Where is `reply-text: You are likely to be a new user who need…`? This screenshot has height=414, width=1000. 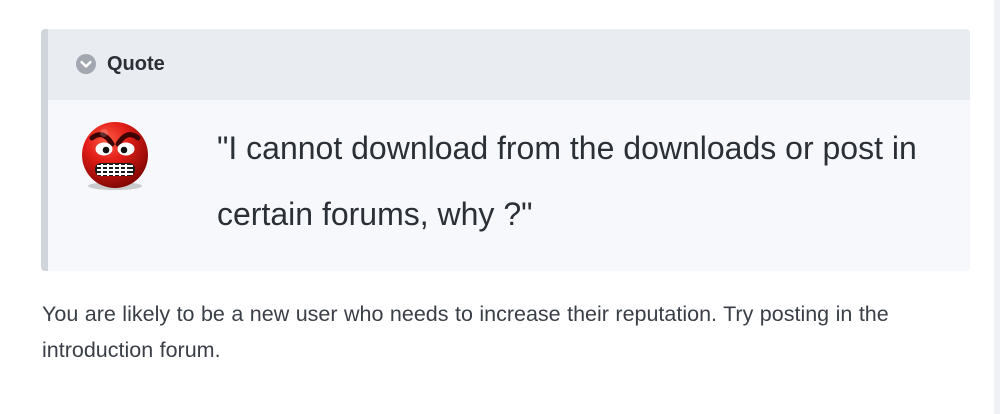
reply-text: You are likely to be a new user who need… is located at coordinates (465, 332).